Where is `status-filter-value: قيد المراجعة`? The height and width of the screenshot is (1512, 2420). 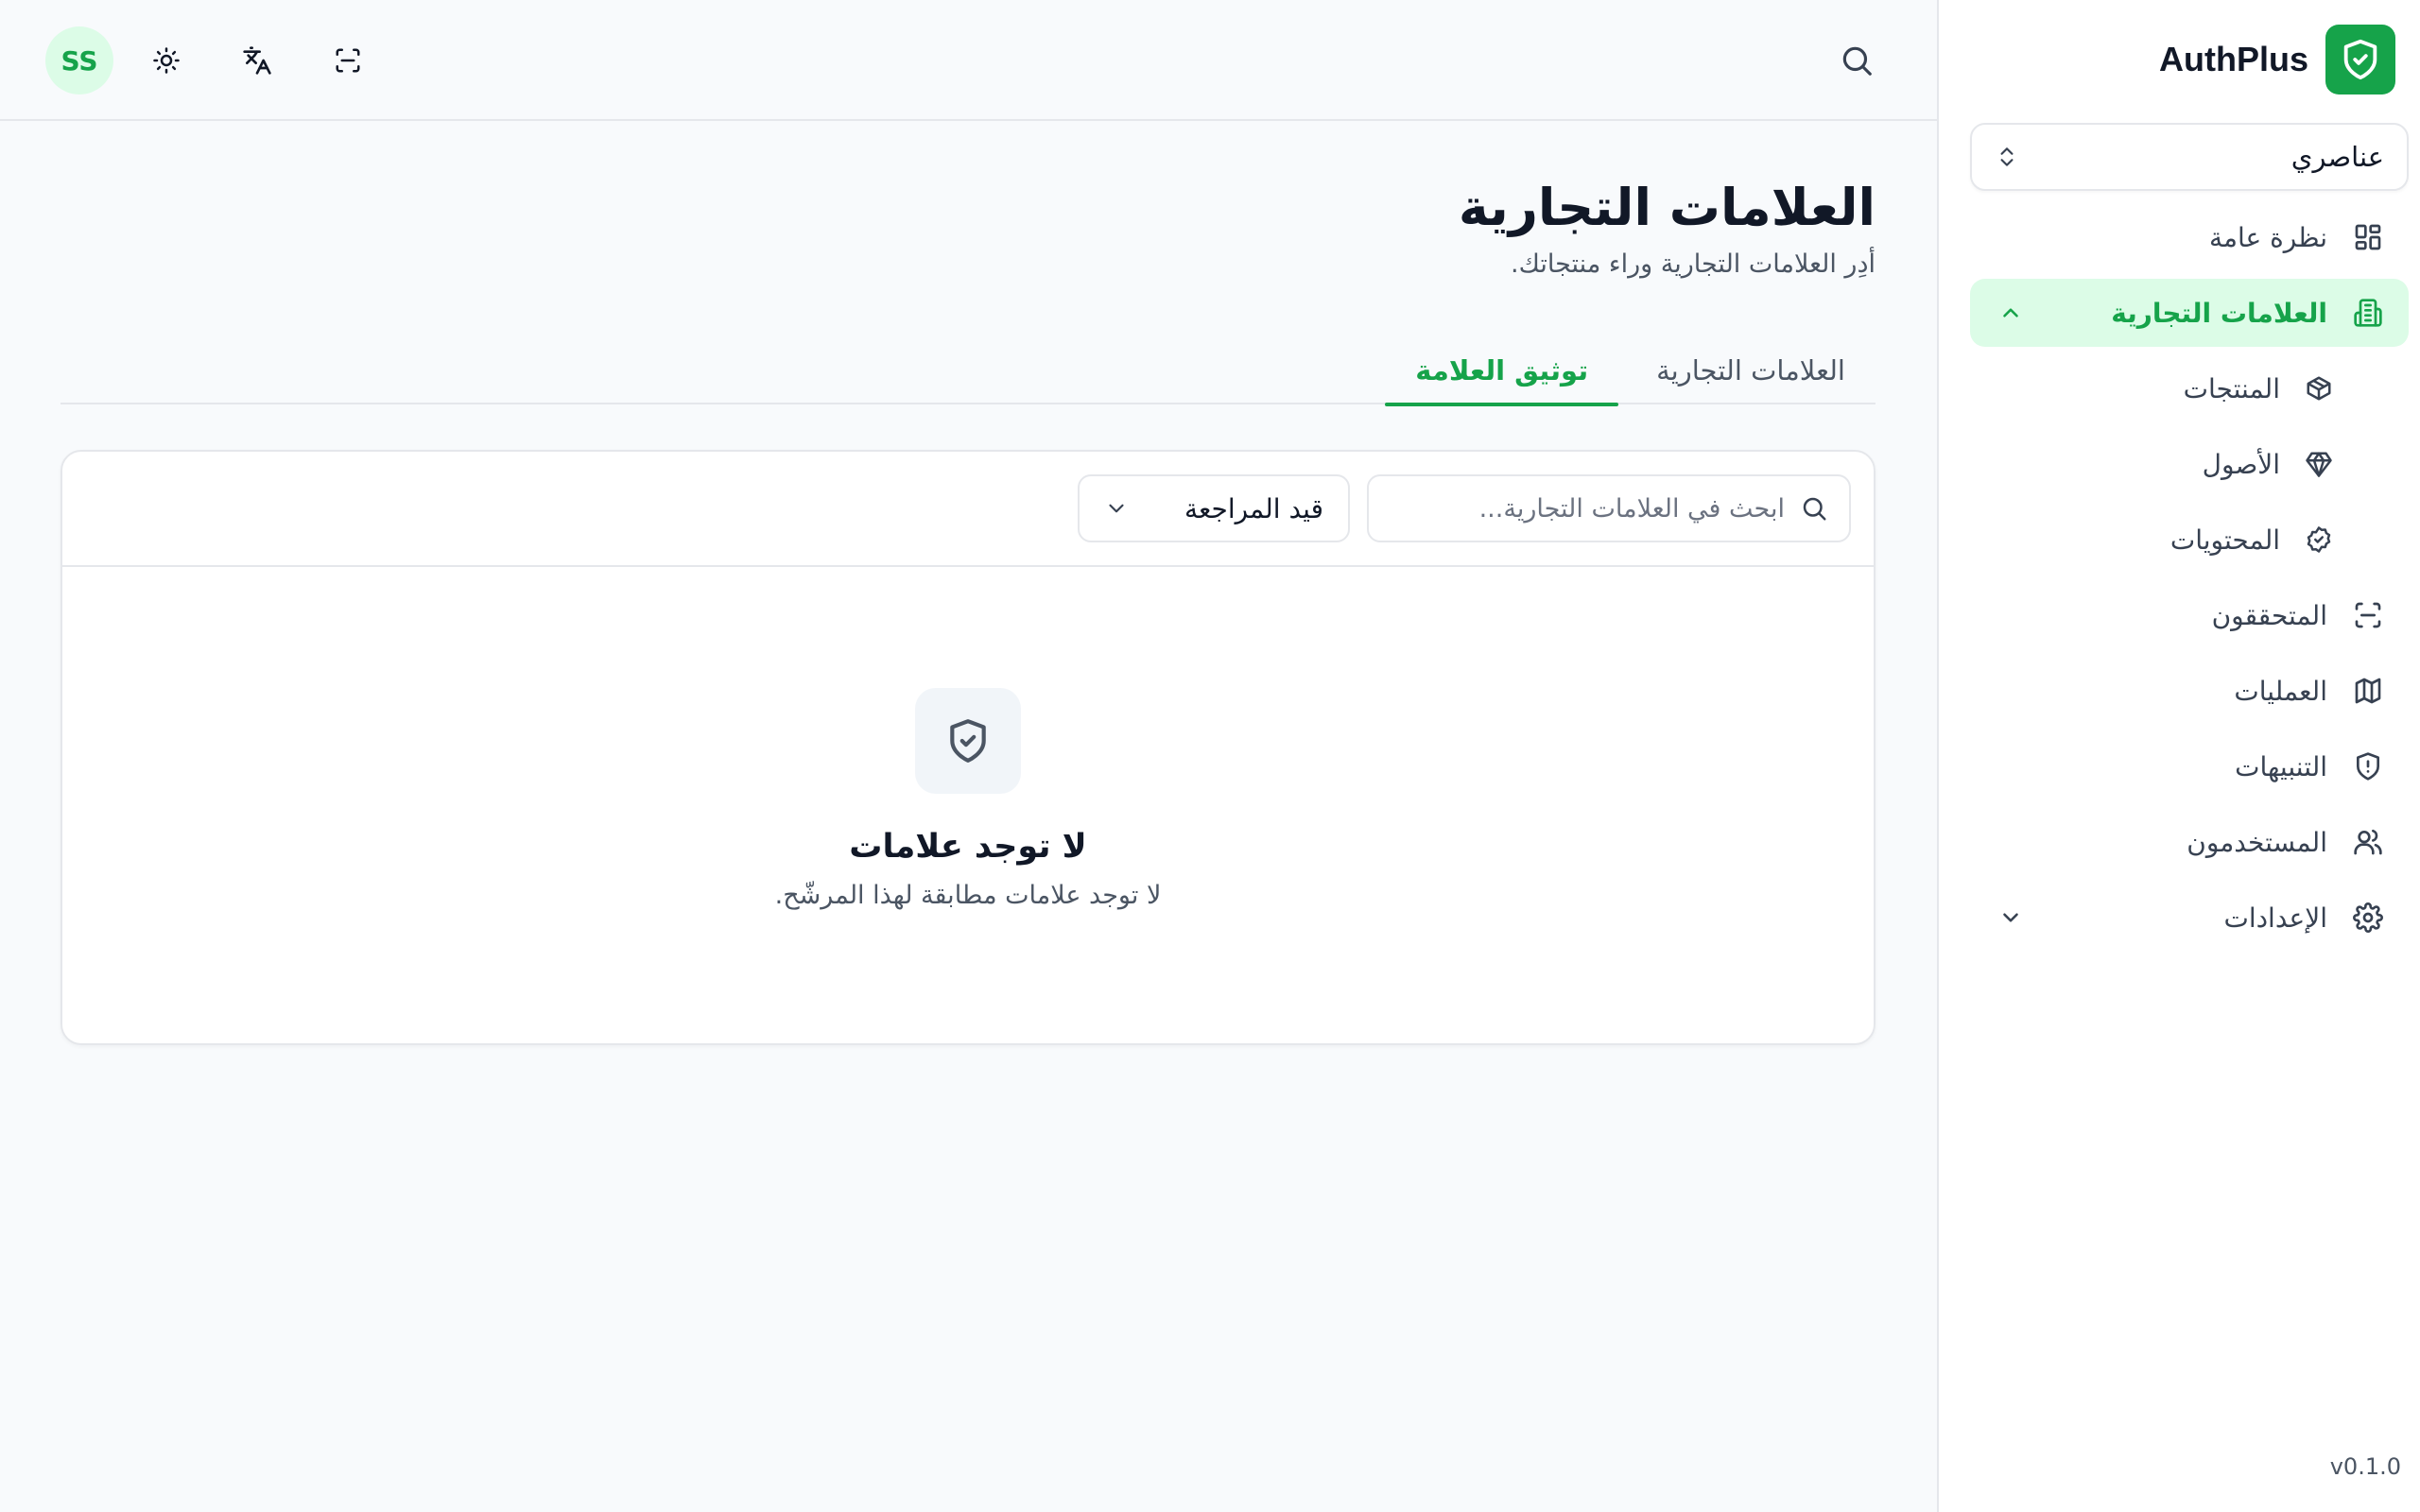
status-filter-value: قيد المراجعة is located at coordinates (1253, 508).